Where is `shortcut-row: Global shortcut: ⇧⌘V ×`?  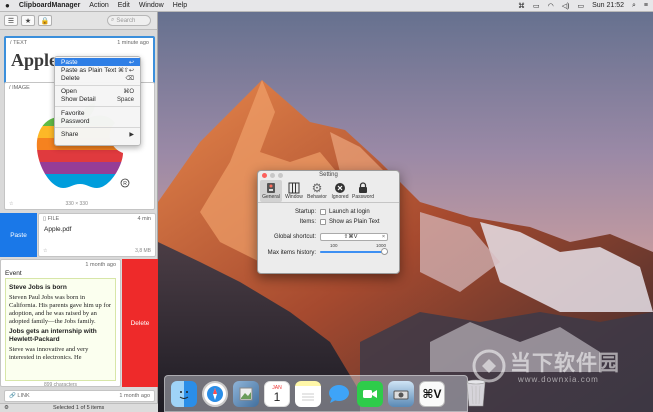
shortcut-row: Global shortcut: ⇧⌘V × is located at coordinates (328, 237).